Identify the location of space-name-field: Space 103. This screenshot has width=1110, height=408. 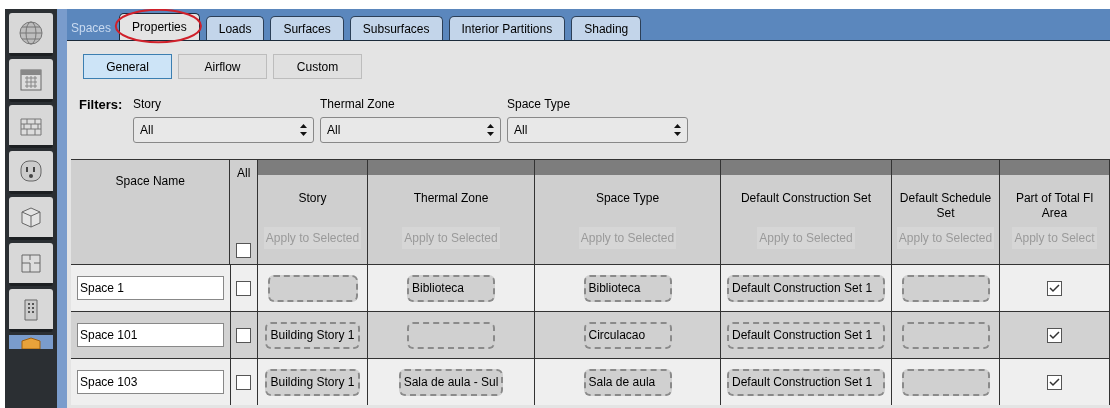
(150, 382).